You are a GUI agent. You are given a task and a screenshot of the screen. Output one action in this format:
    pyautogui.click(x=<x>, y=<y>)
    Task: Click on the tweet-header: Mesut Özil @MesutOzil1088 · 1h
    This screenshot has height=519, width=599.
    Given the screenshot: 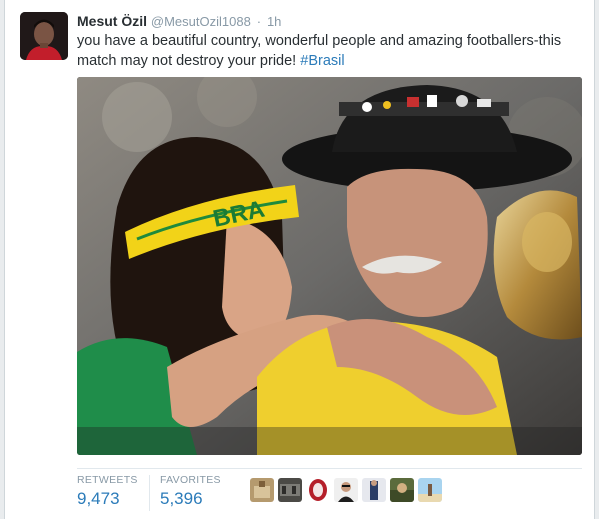 What is the action you would take?
    pyautogui.click(x=179, y=21)
    